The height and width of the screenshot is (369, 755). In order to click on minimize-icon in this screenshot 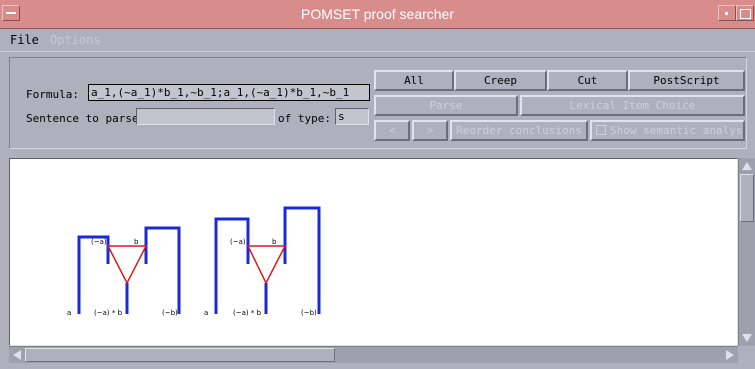, I will do `click(726, 13)`.